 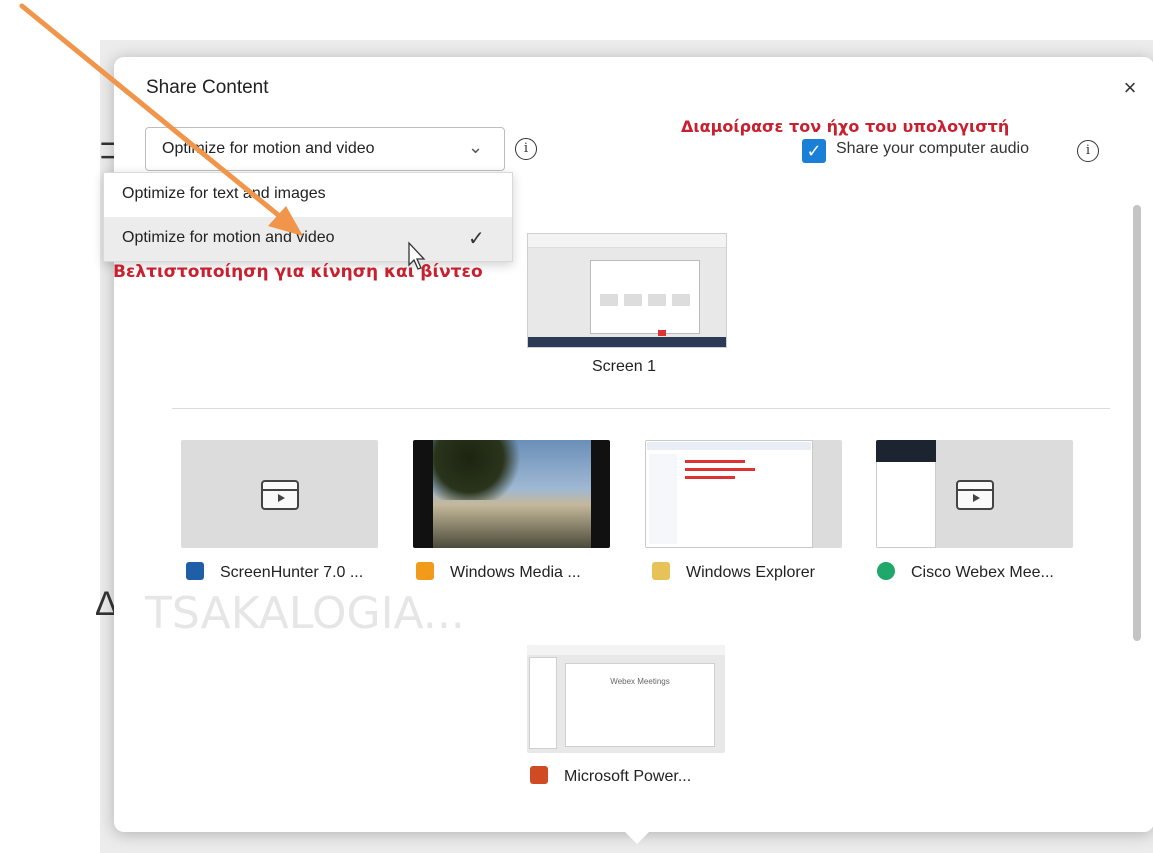 I want to click on cursor-icon, so click(x=417, y=255).